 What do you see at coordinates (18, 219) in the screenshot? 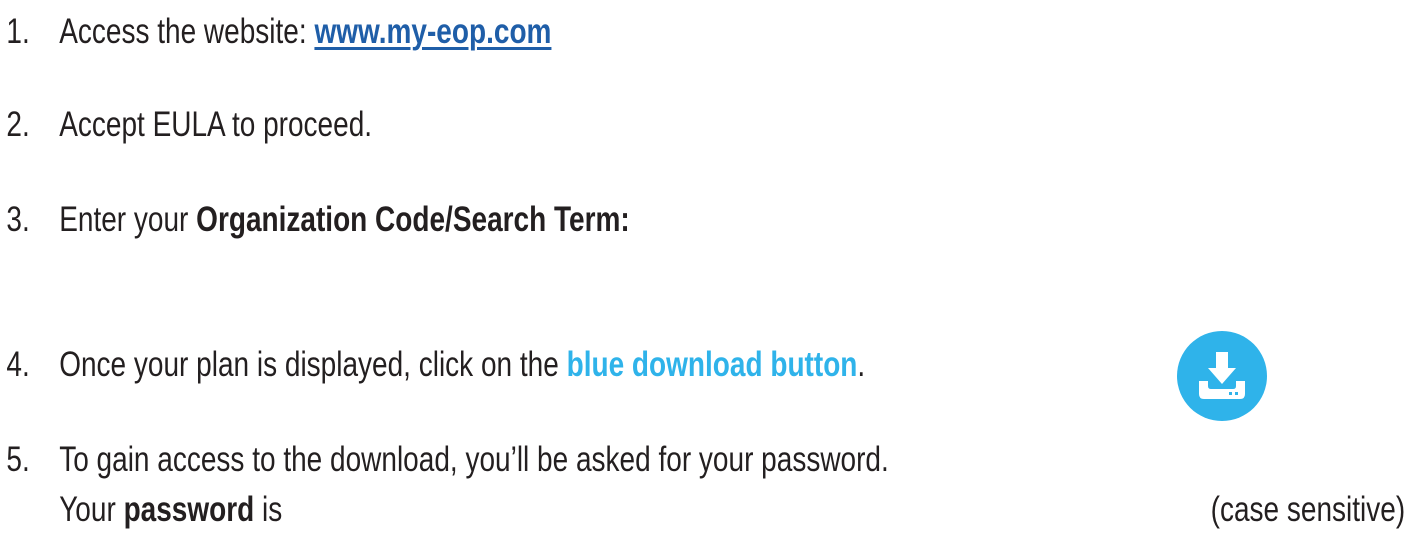
I see `step-number: 3.` at bounding box center [18, 219].